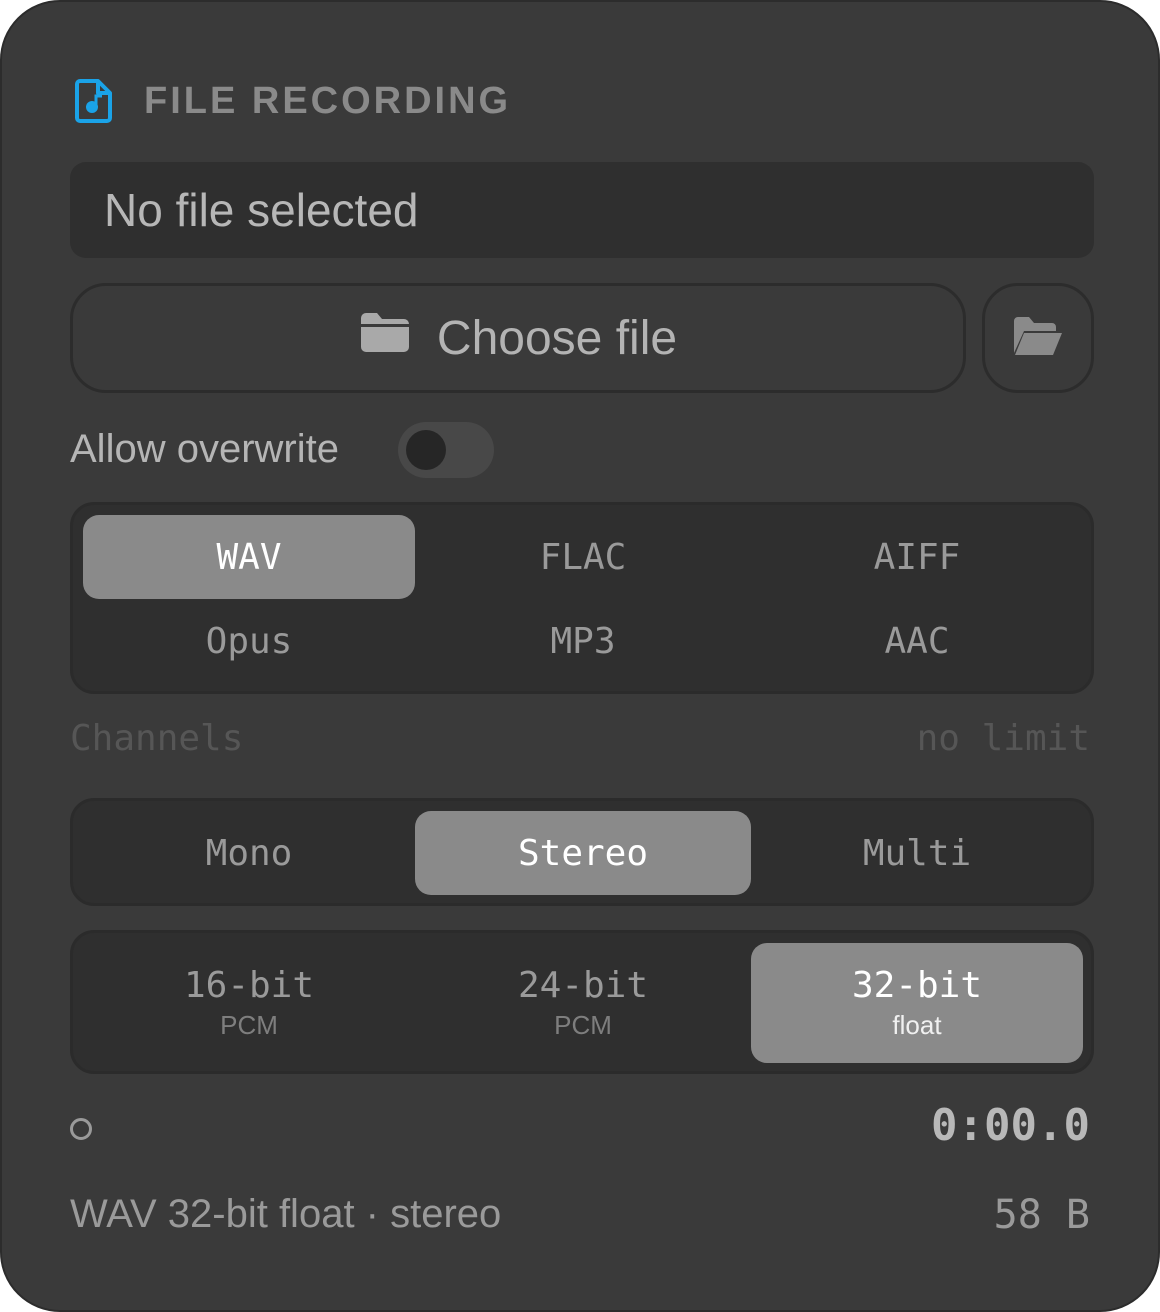  I want to click on format-option-wav: WAV, so click(249, 557).